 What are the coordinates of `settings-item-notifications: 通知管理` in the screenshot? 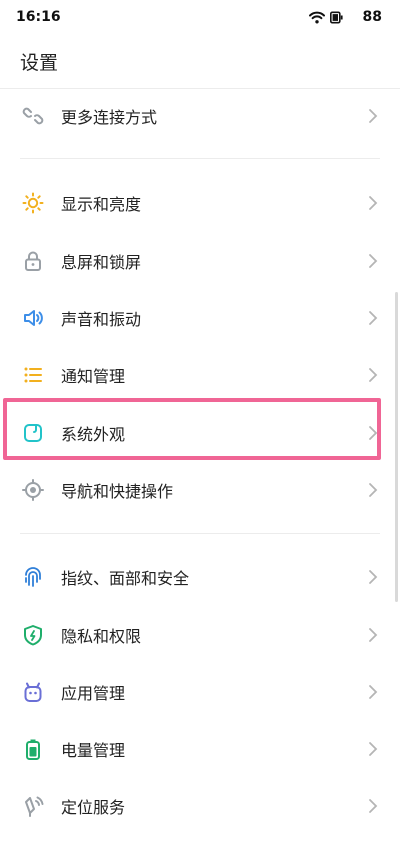 It's located at (200, 375).